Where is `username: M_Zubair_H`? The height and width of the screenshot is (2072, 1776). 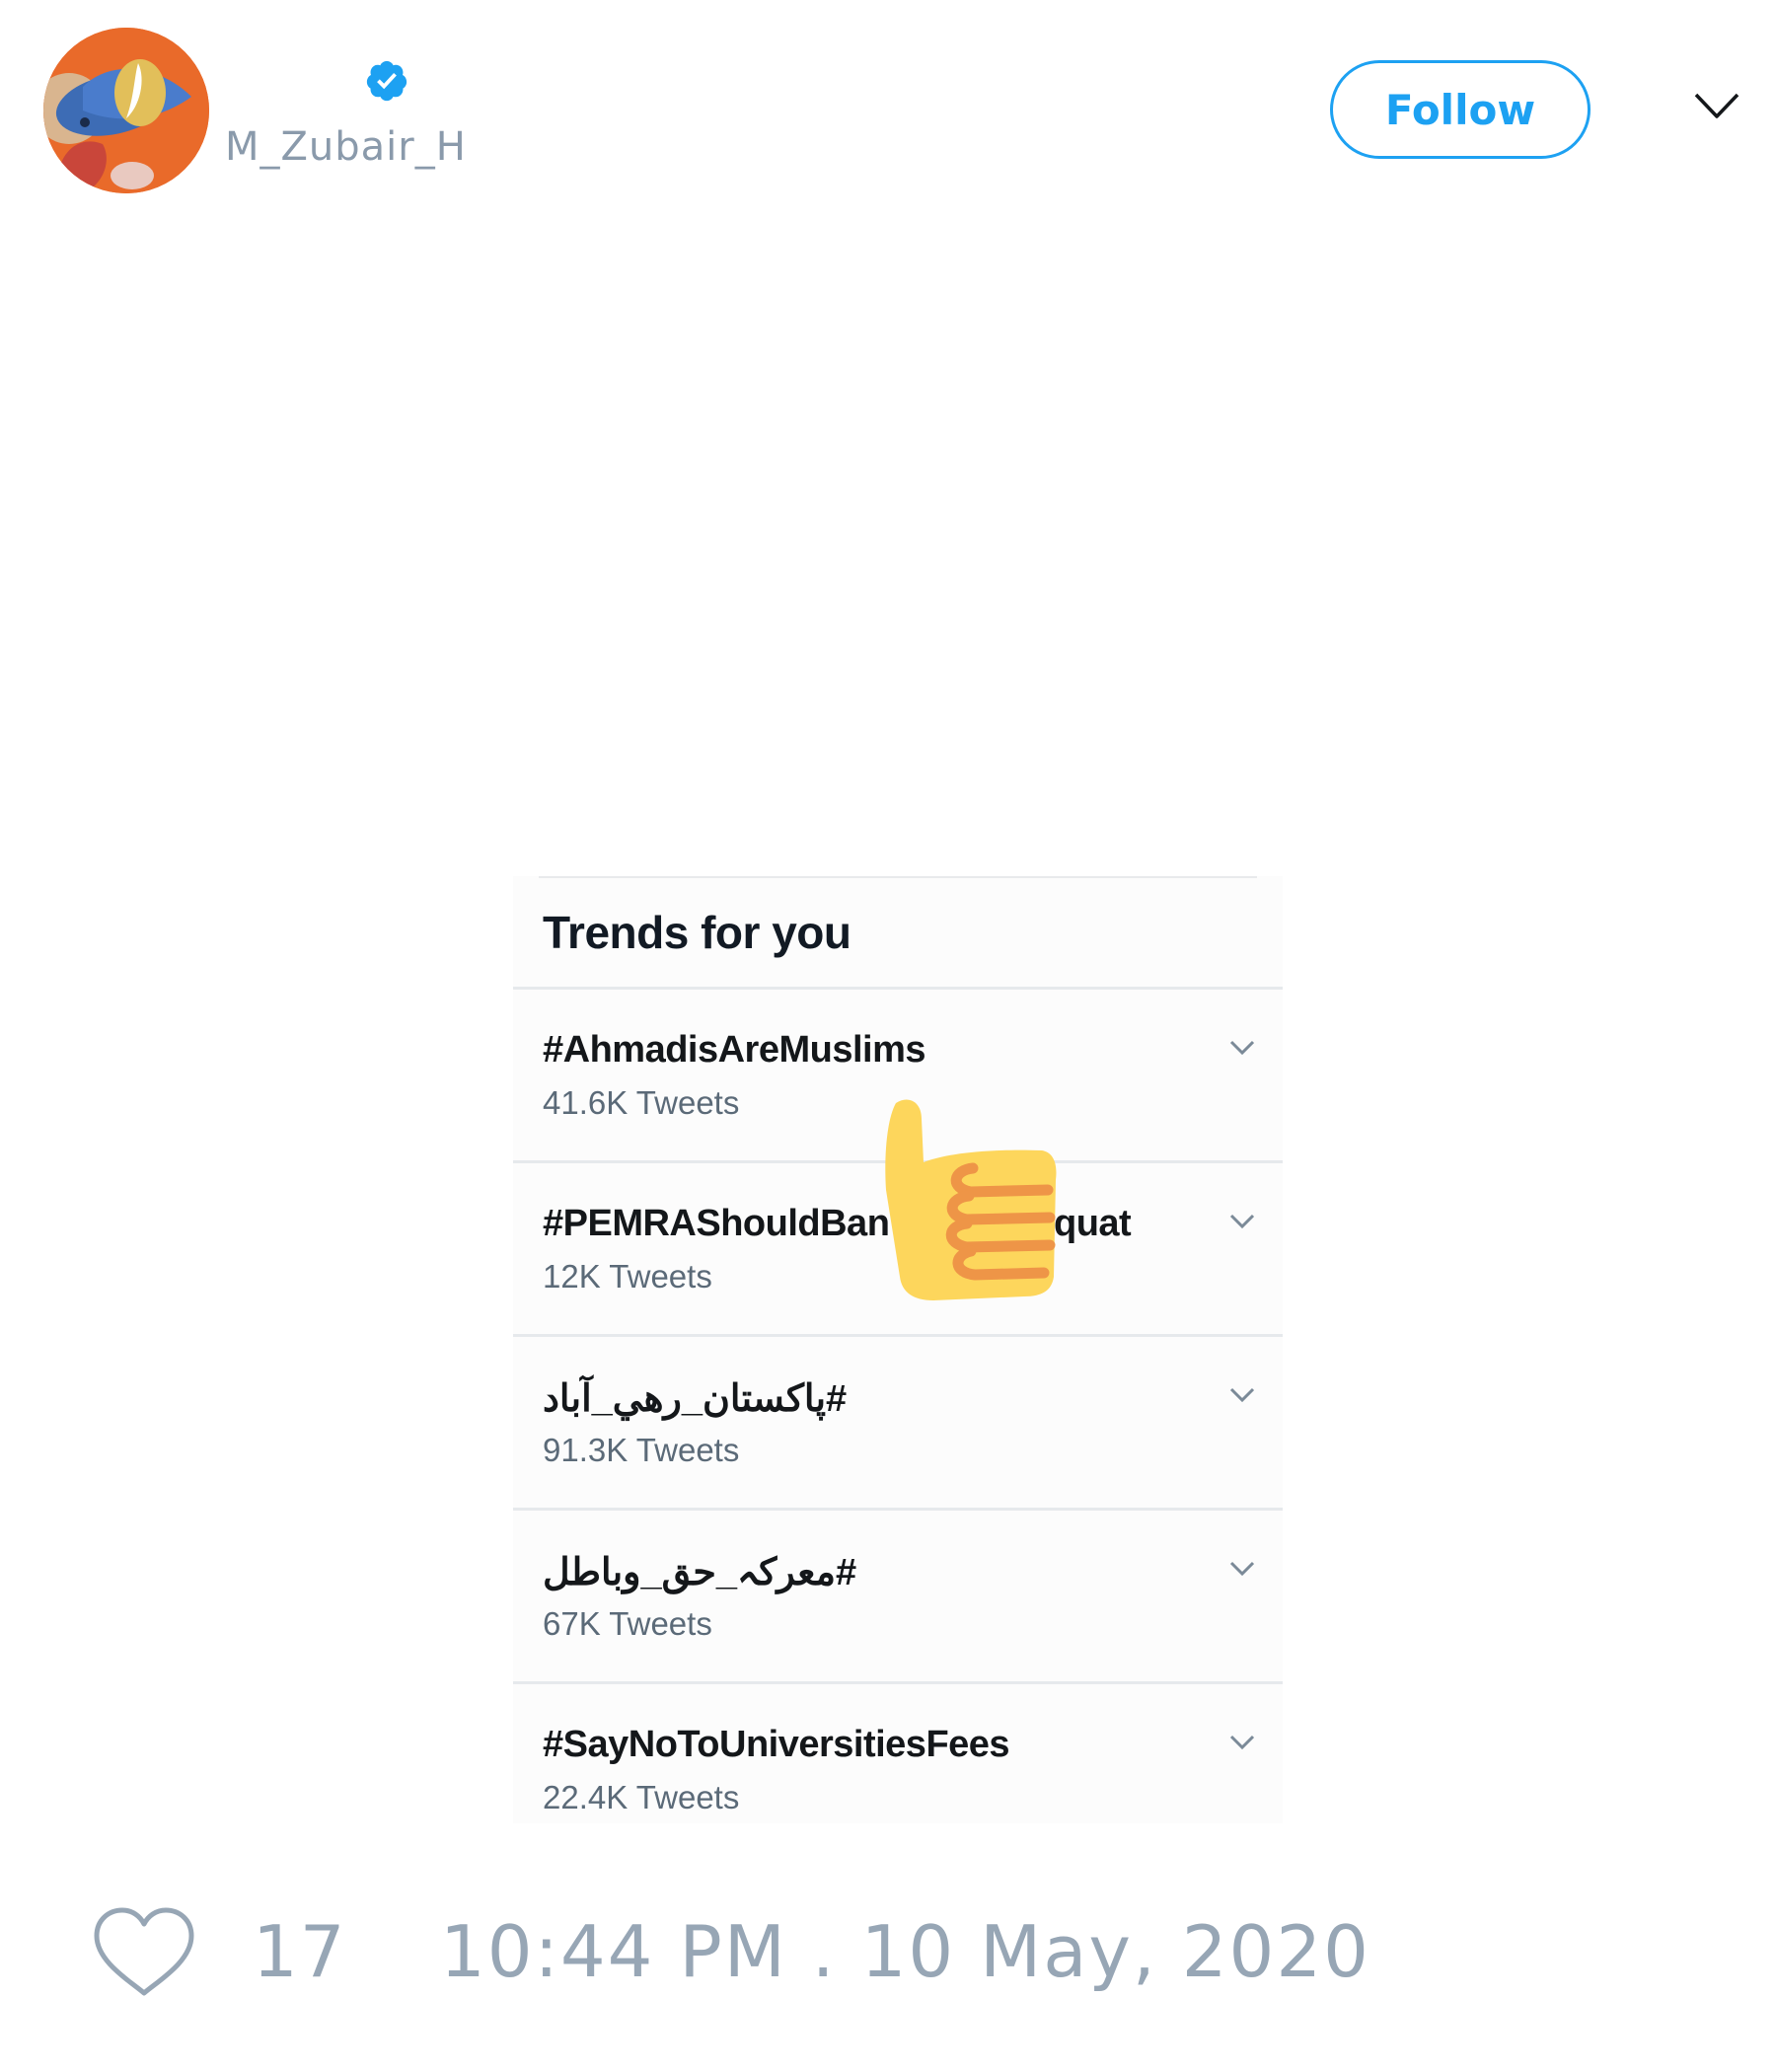 username: M_Zubair_H is located at coordinates (346, 147).